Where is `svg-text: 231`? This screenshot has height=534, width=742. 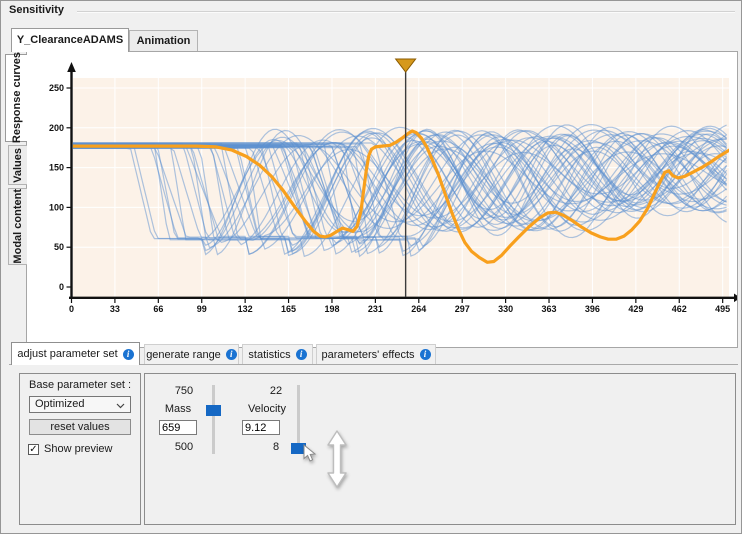 svg-text: 231 is located at coordinates (375, 309).